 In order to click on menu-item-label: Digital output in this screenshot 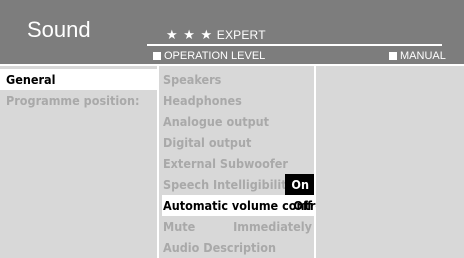, I will do `click(207, 142)`.